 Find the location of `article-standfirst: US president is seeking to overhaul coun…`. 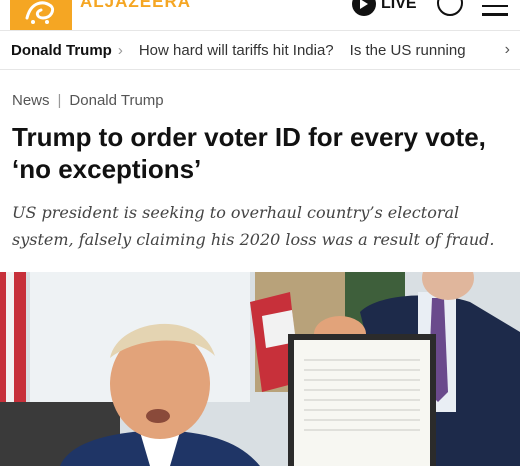

article-standfirst: US president is seeking to overhaul coun… is located at coordinates (253, 226).